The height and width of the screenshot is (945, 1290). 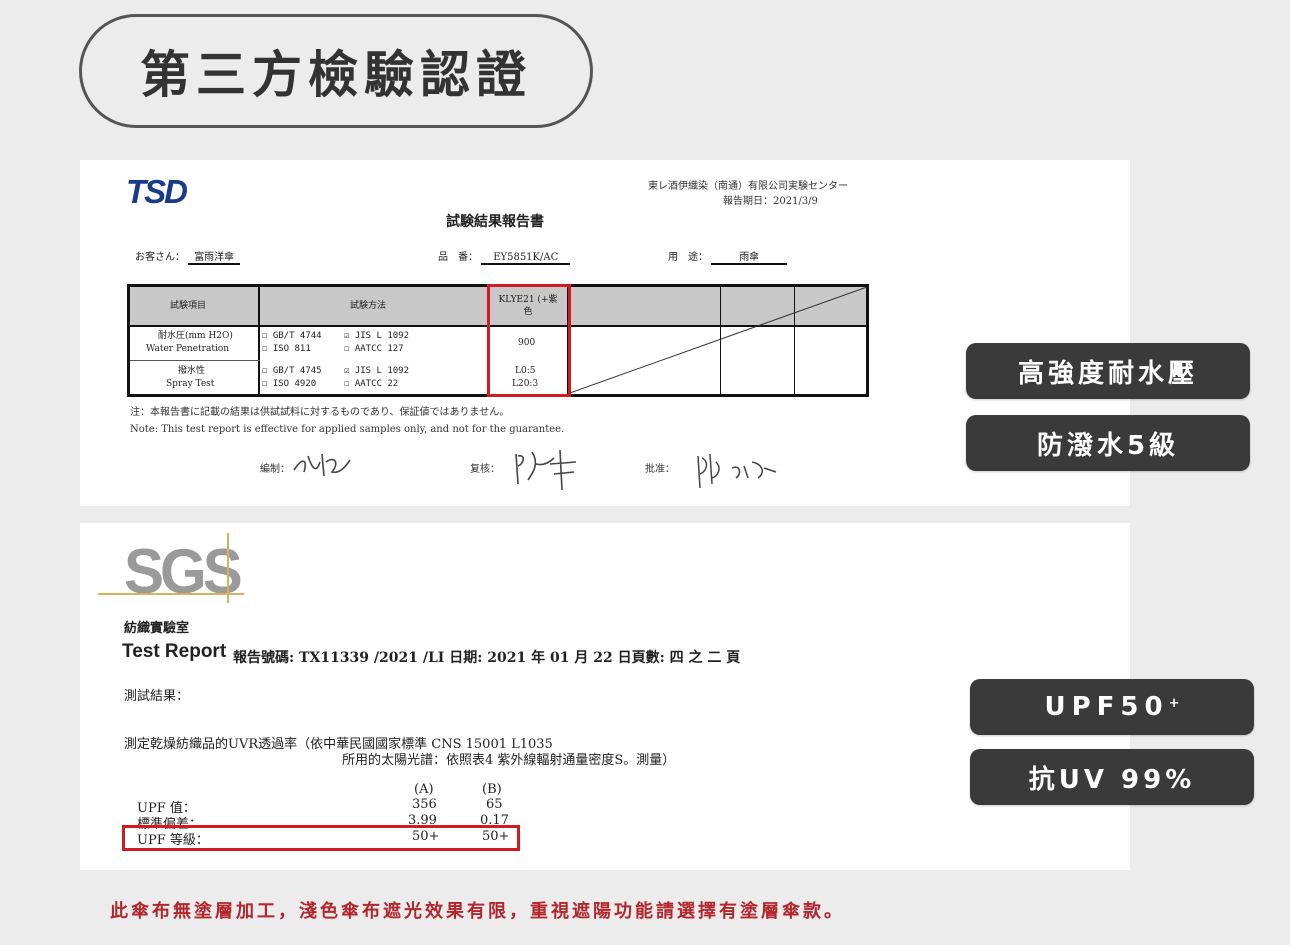 What do you see at coordinates (1106, 707) in the screenshot?
I see `feature-upf-text: UPF50` at bounding box center [1106, 707].